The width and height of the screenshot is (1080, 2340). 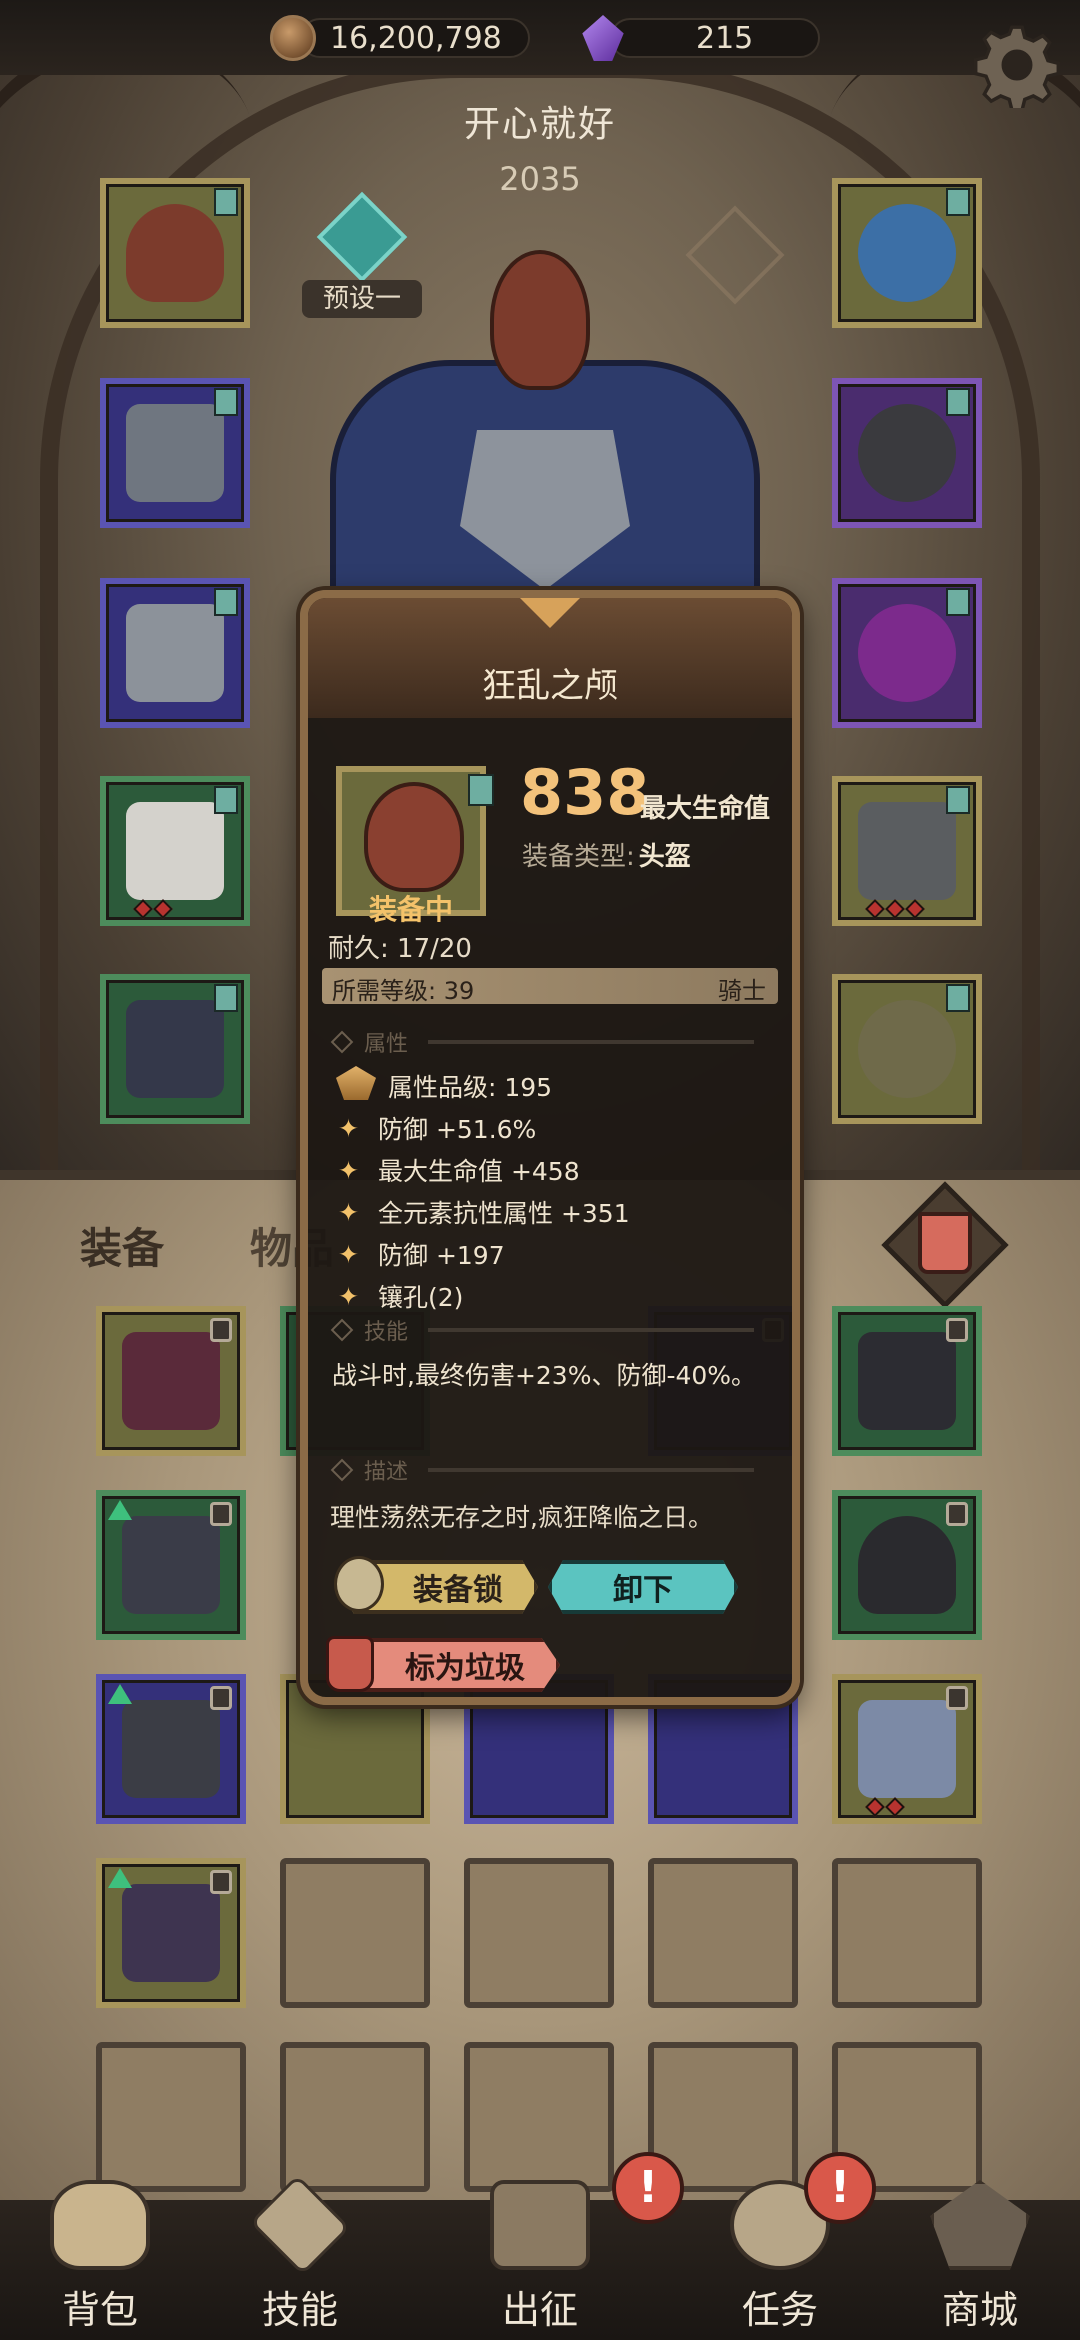 What do you see at coordinates (945, 1243) in the screenshot?
I see `trash-can-icon` at bounding box center [945, 1243].